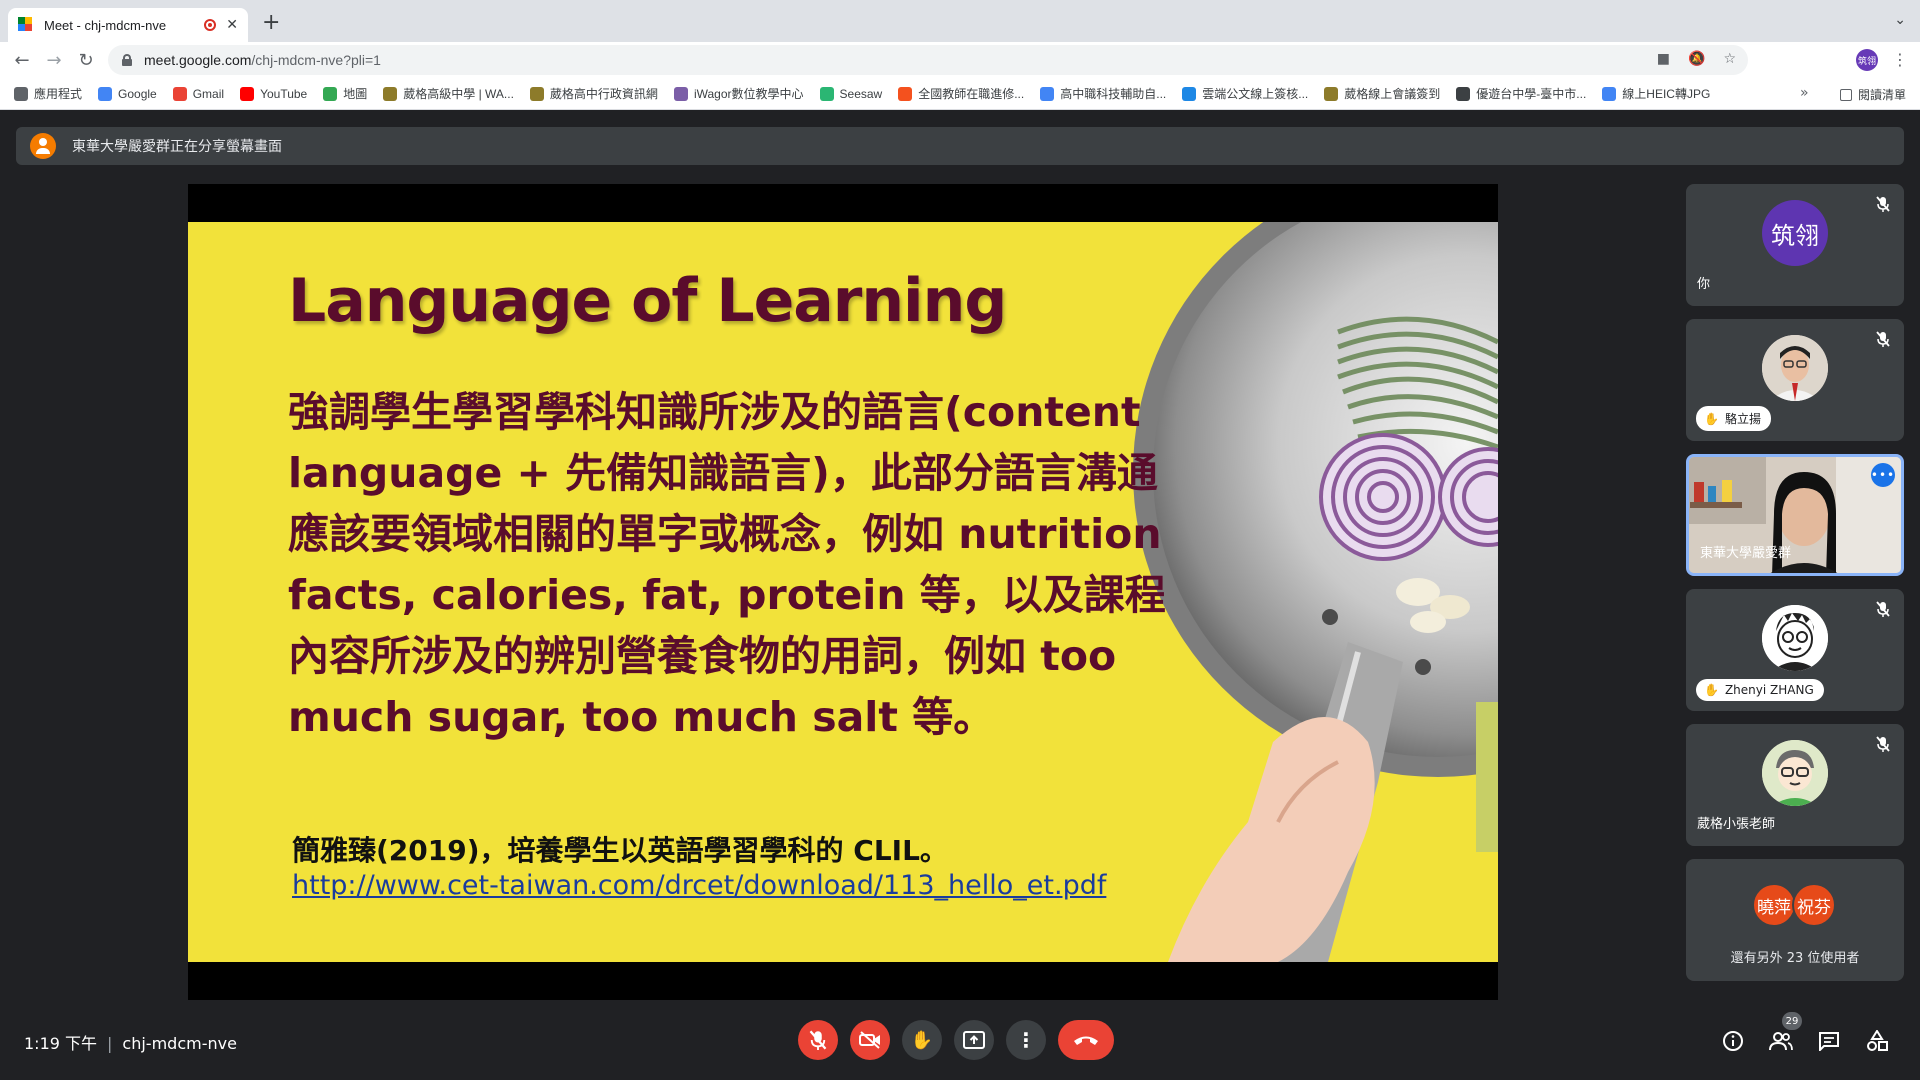 Image resolution: width=1920 pixels, height=1080 pixels. What do you see at coordinates (198, 93) in the screenshot?
I see `bookmark-item: Gmail` at bounding box center [198, 93].